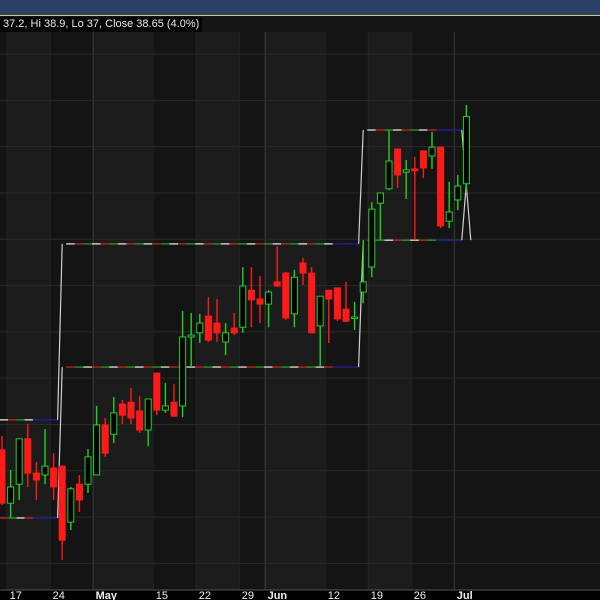  What do you see at coordinates (334, 595) in the screenshot?
I see `x-tick-label: 12` at bounding box center [334, 595].